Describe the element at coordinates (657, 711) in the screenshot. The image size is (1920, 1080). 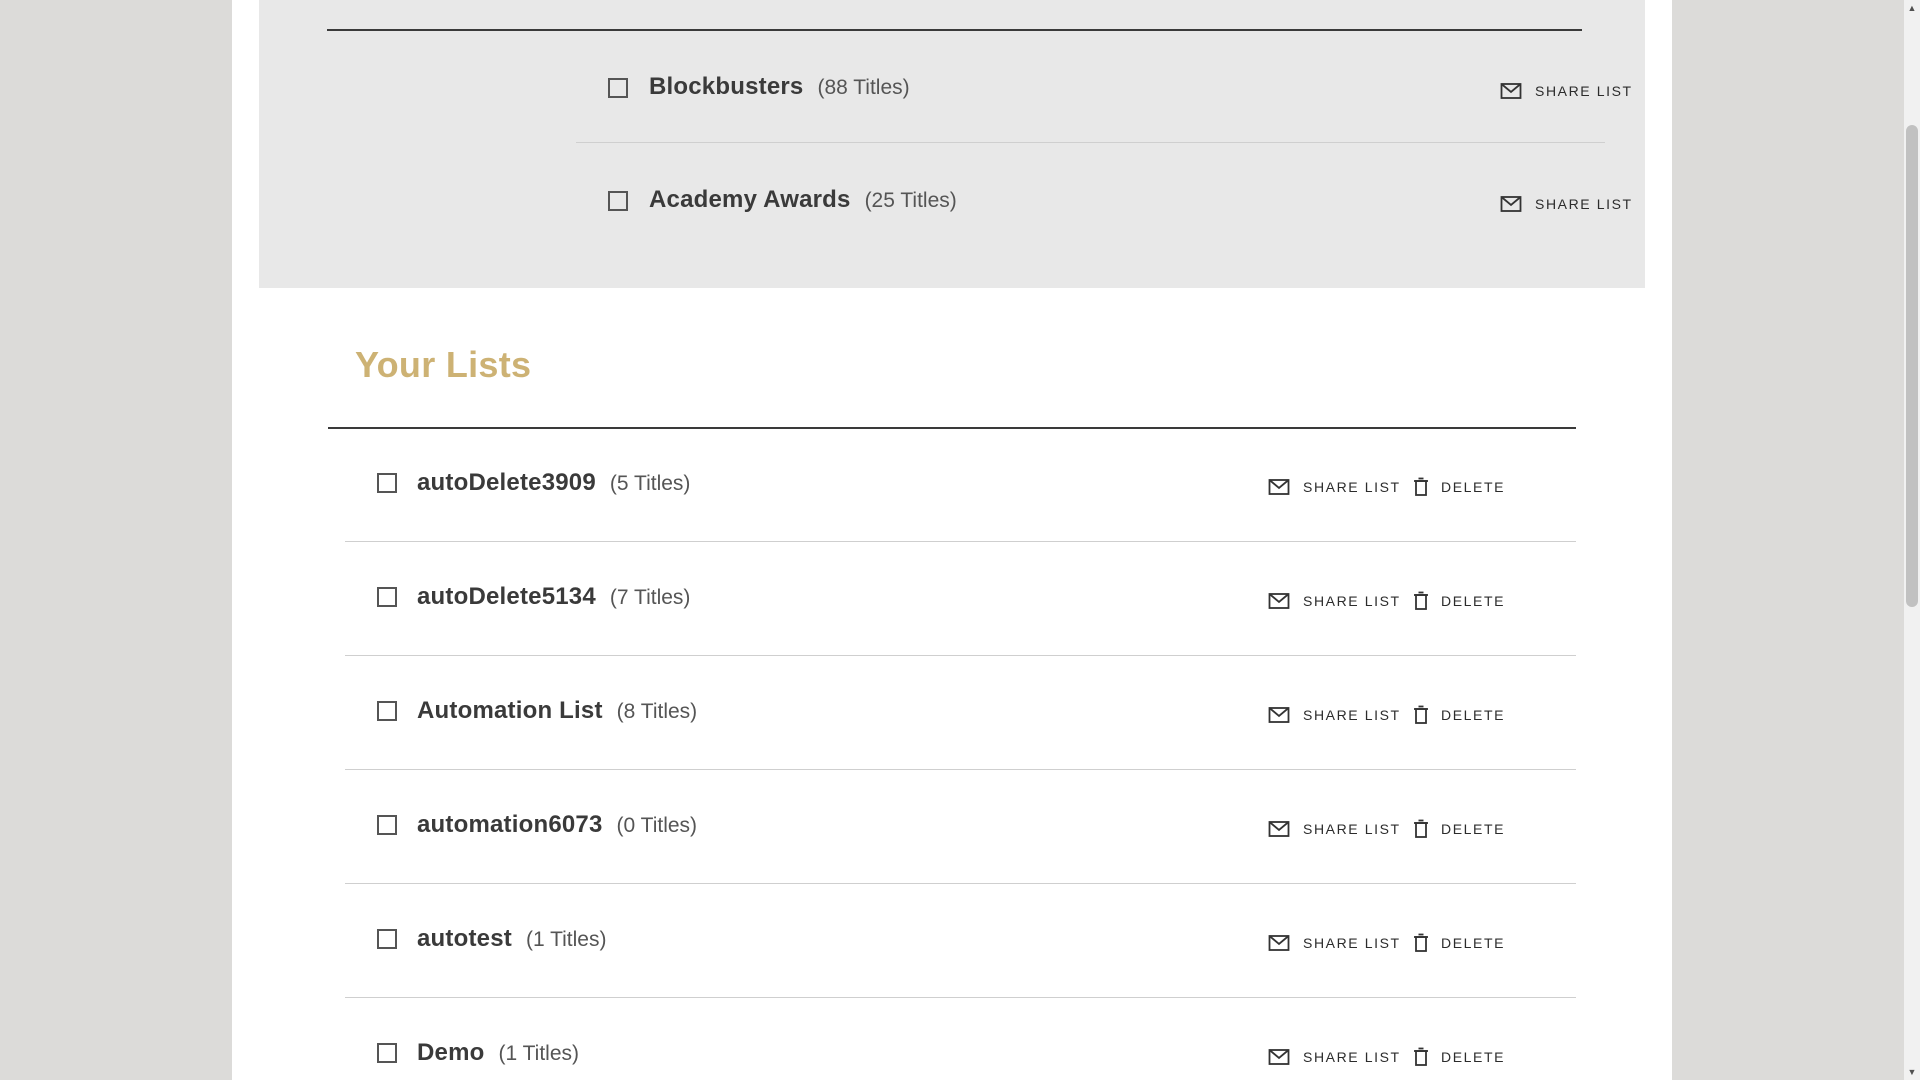
I see `list-count: (8 Titles)` at that location.